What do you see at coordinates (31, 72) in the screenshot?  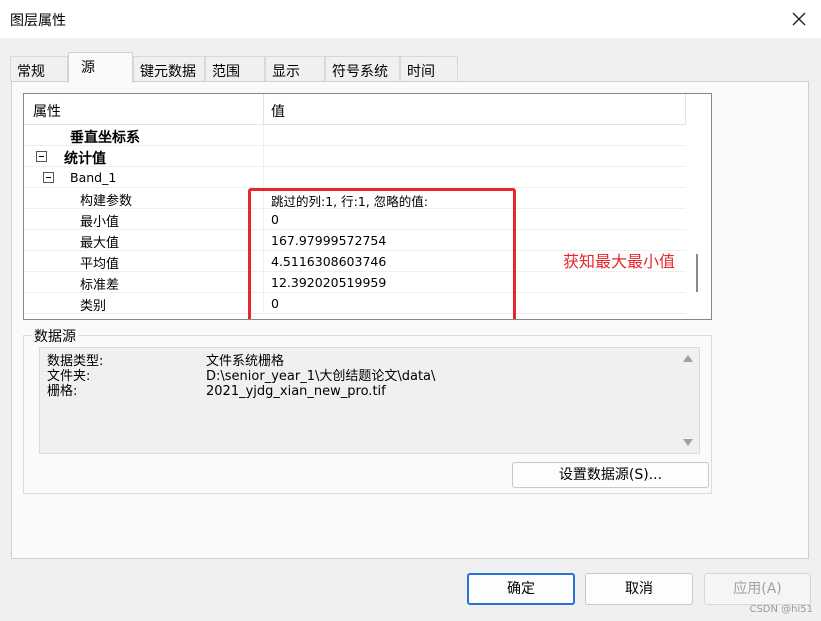 I see `tab-label: 常规` at bounding box center [31, 72].